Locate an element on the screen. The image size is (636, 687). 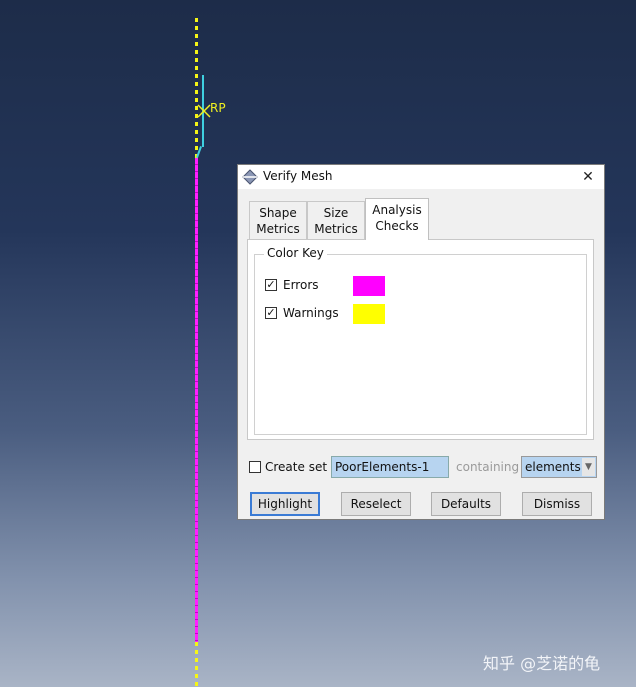
set-name-input: PoorElements-1 is located at coordinates (390, 467).